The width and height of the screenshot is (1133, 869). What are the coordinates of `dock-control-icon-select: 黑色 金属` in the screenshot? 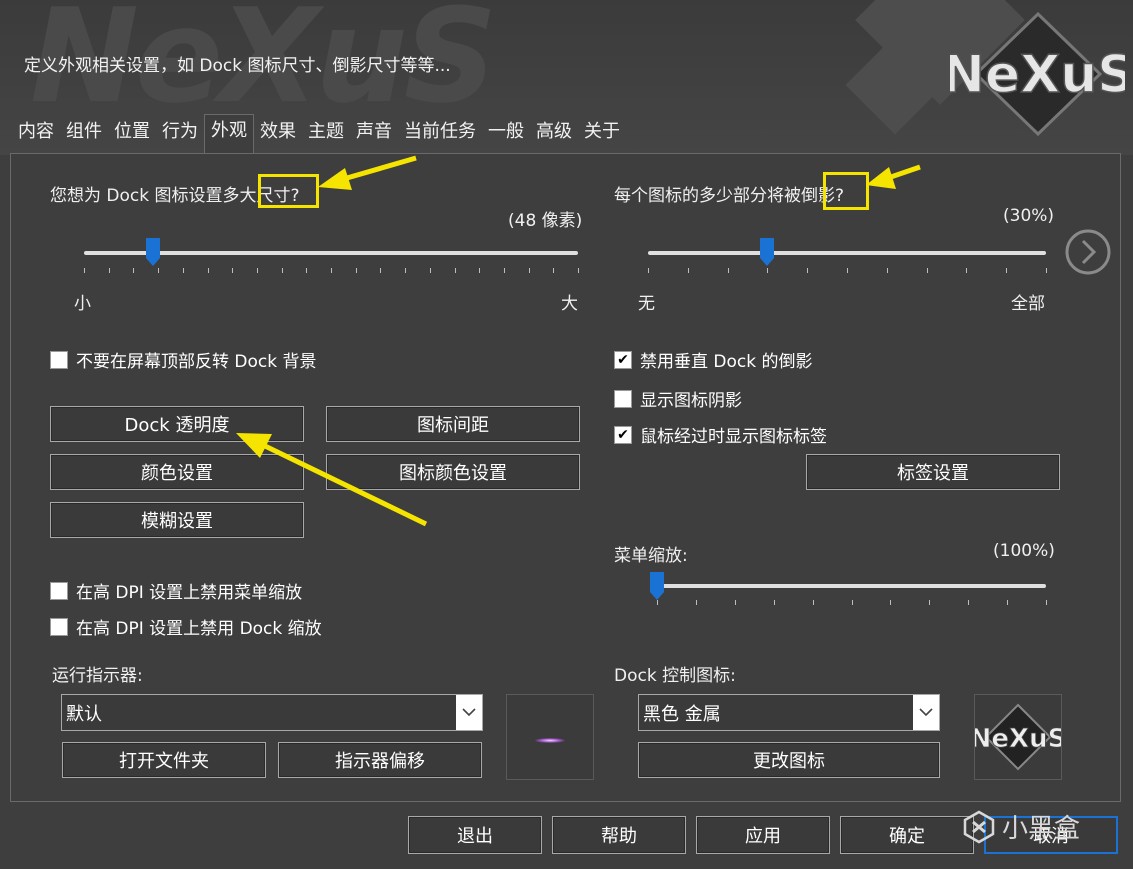 It's located at (789, 712).